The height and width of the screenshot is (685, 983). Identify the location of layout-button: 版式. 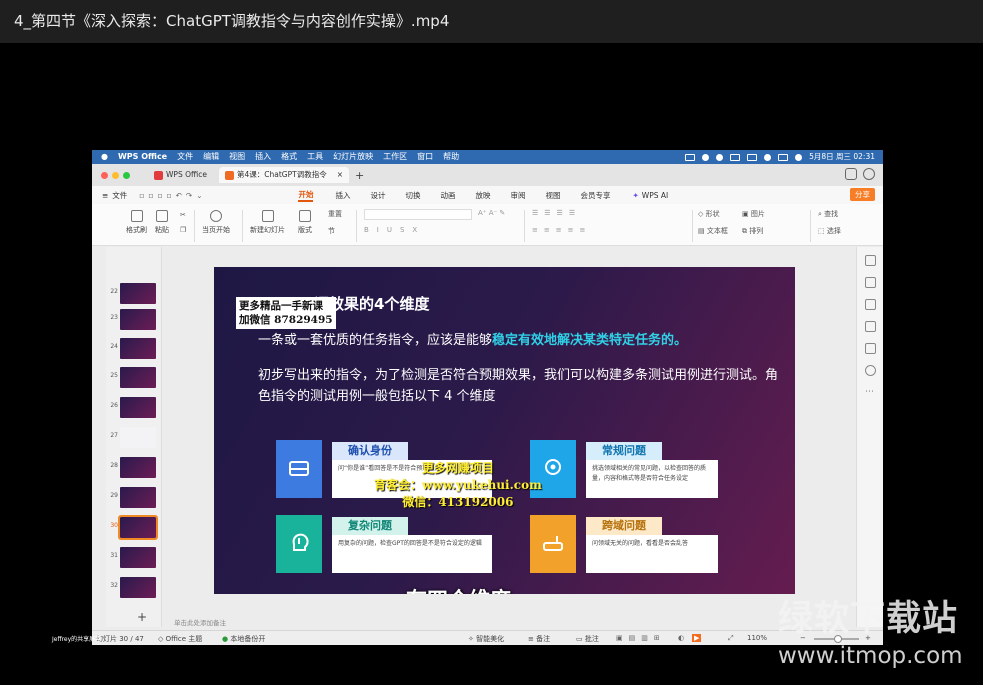
(305, 222).